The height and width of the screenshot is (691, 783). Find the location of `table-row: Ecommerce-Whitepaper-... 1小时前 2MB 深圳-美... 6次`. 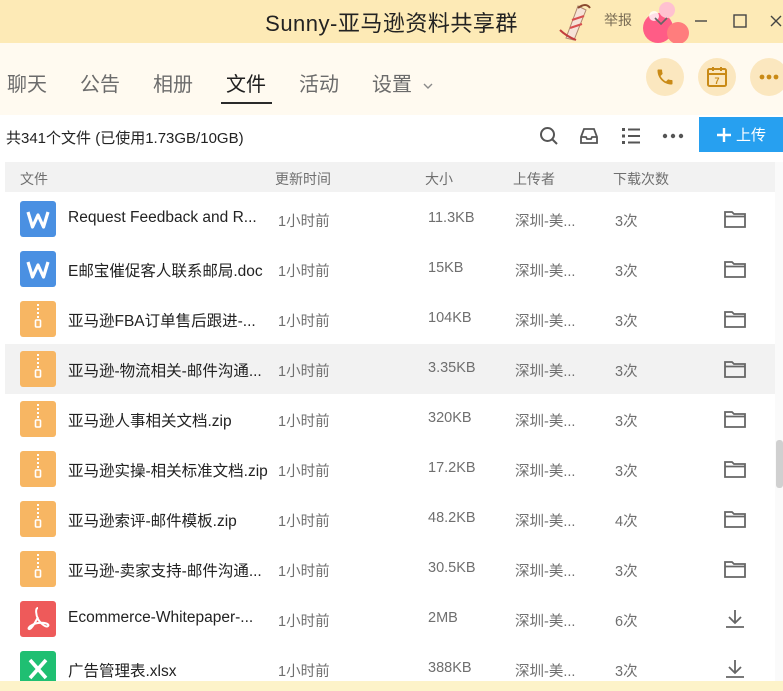

table-row: Ecommerce-Whitepaper-... 1小时前 2MB 深圳-美... 6次 is located at coordinates (390, 619).